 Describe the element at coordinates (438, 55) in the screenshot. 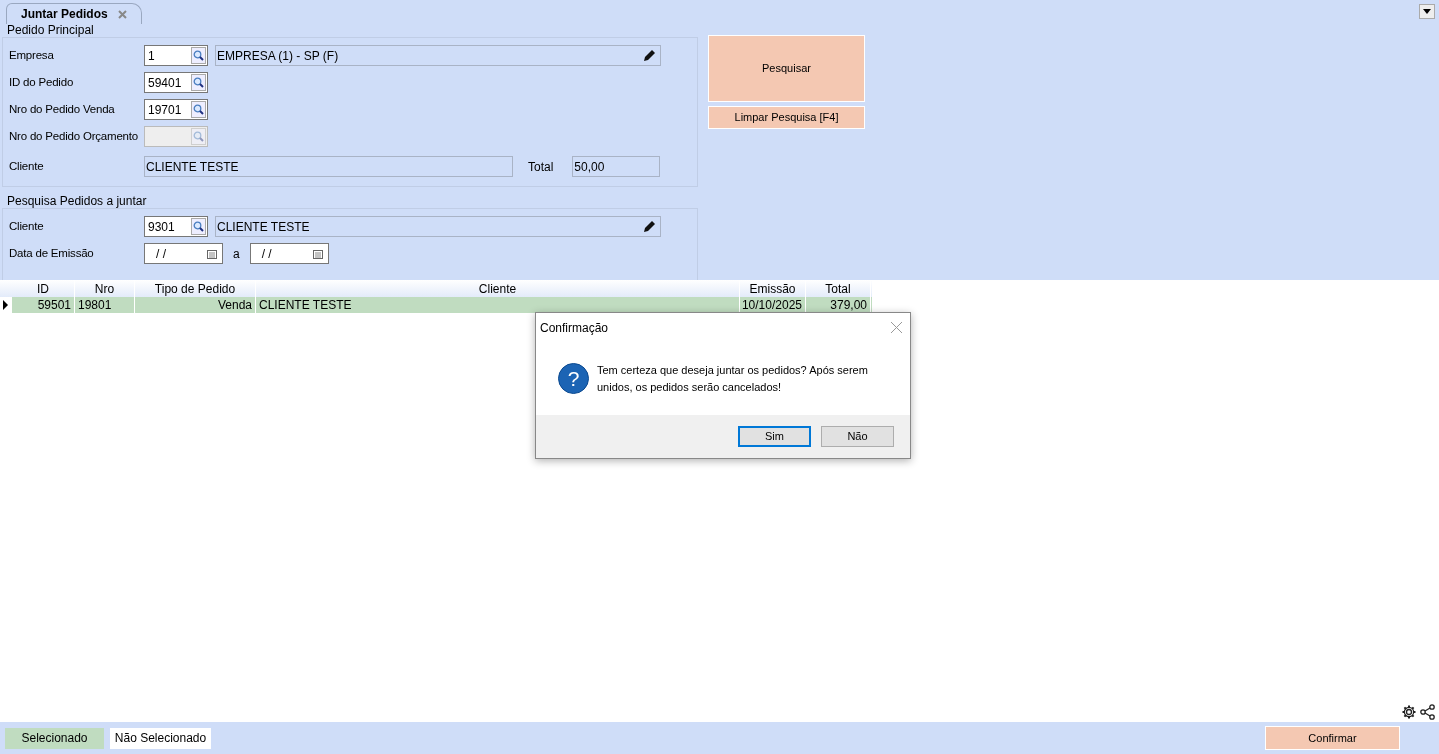

I see `description-field: EMPRESA (1) - SP (F)` at that location.